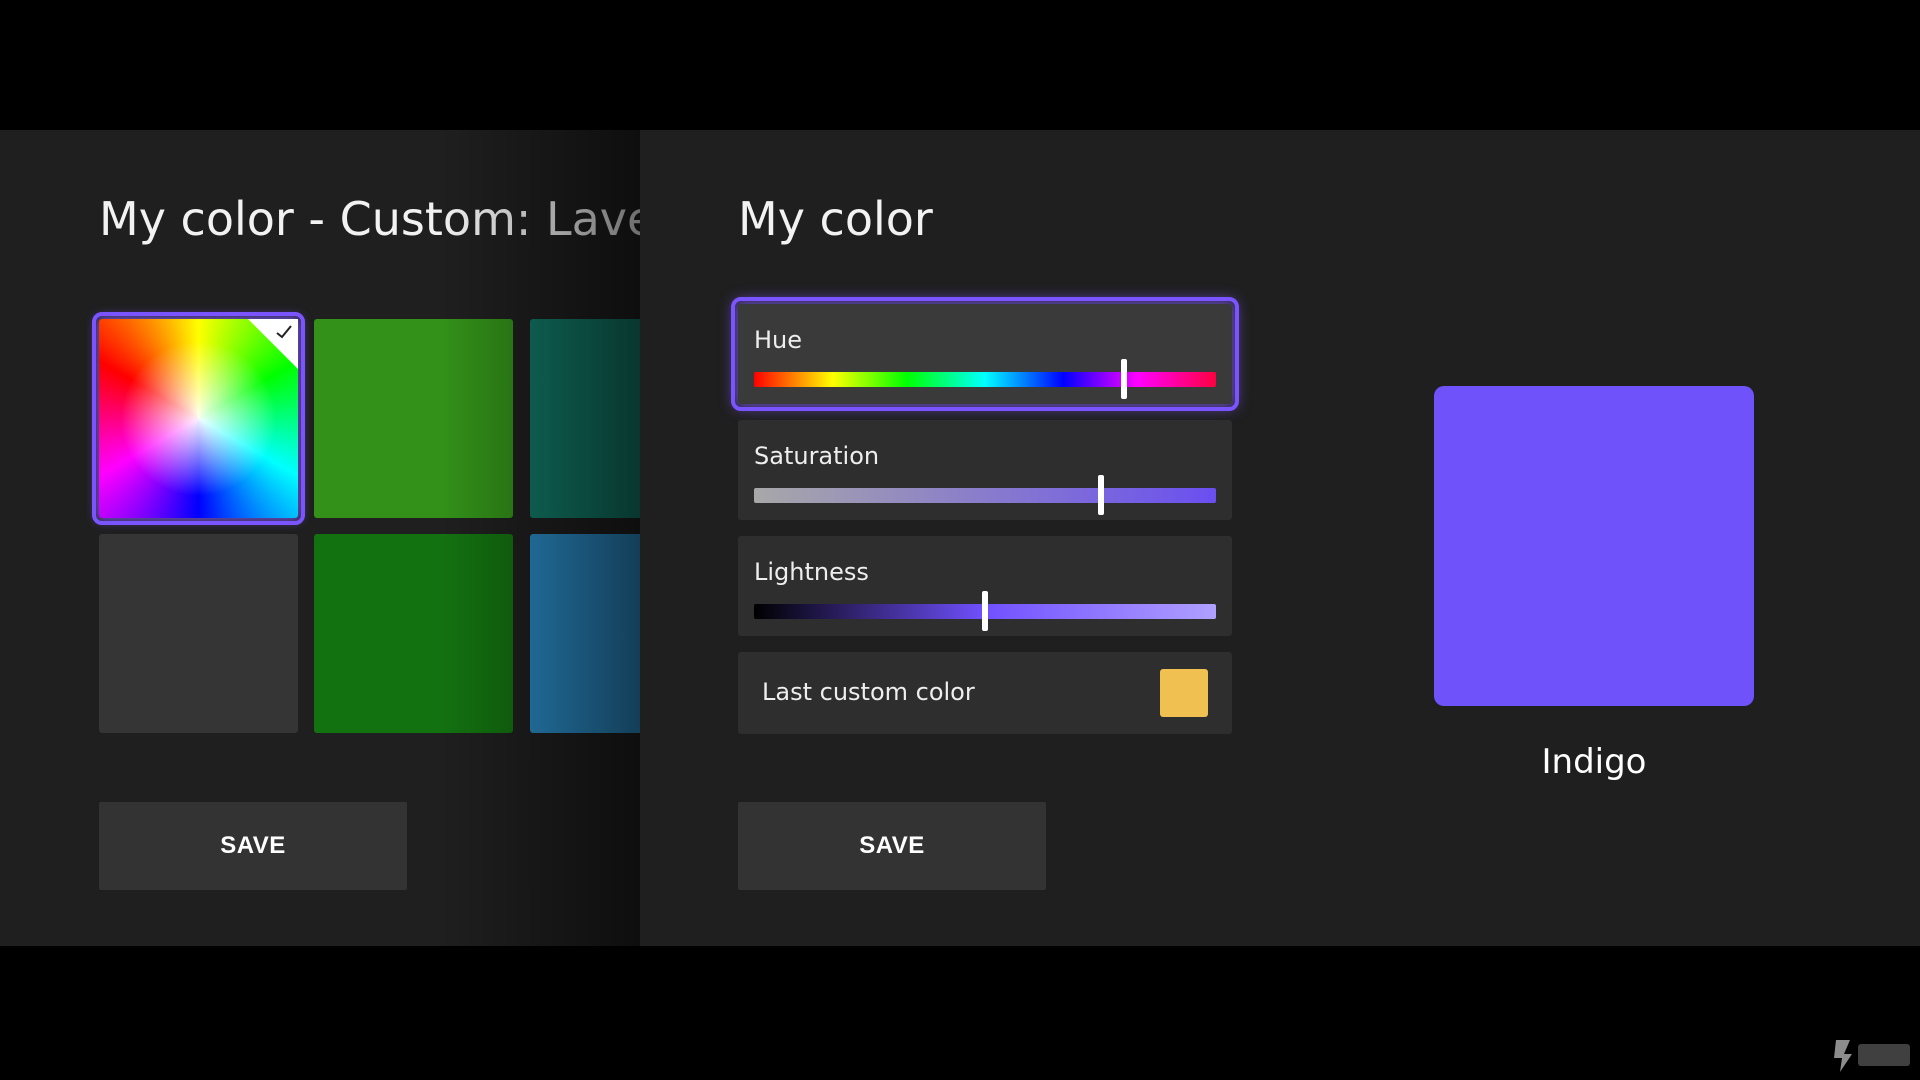 Image resolution: width=1920 pixels, height=1080 pixels. What do you see at coordinates (985, 379) in the screenshot?
I see `hue-track` at bounding box center [985, 379].